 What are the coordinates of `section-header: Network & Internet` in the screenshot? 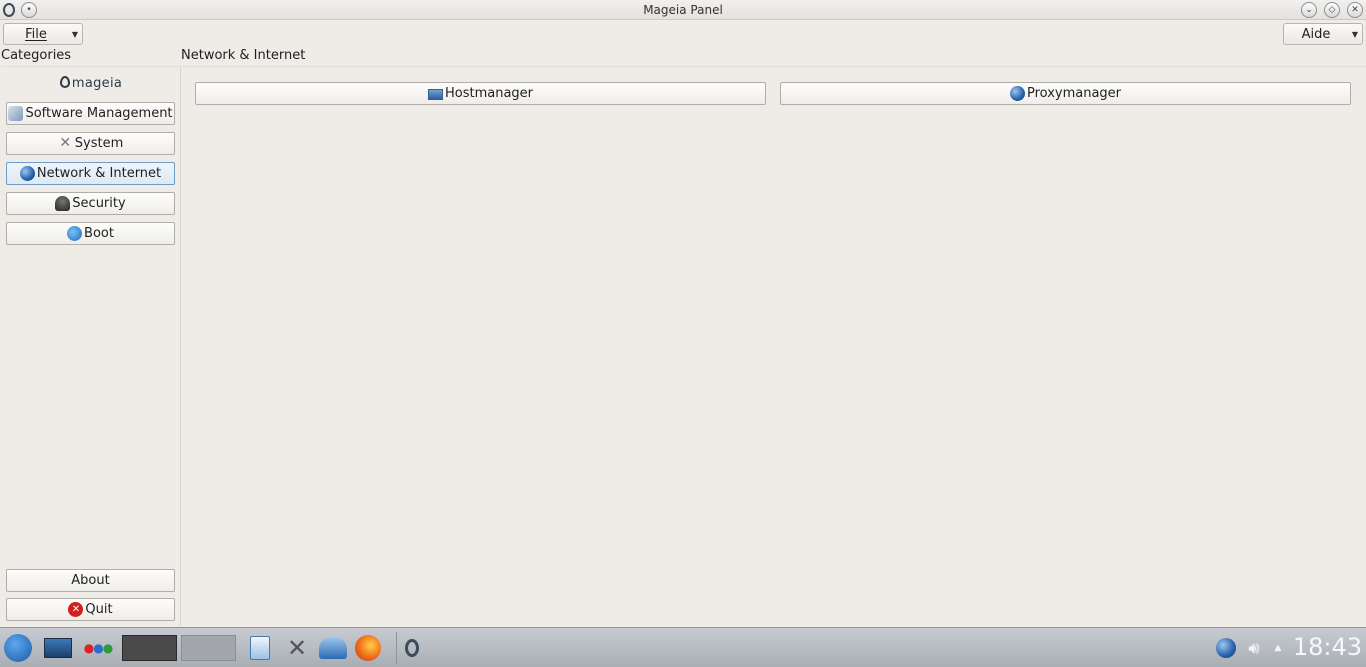 It's located at (243, 55).